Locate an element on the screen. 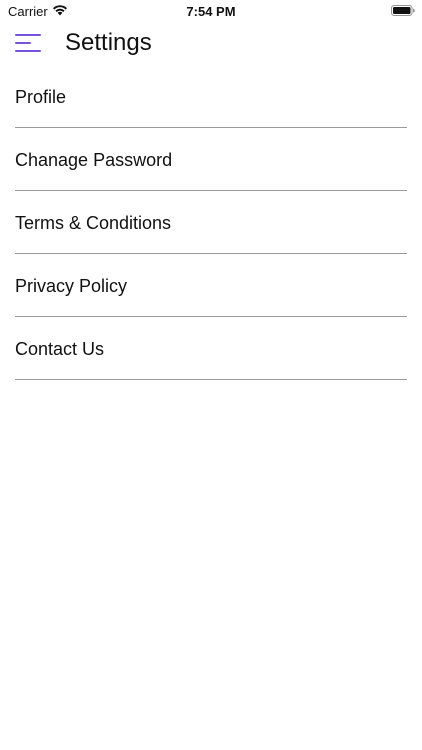  settings-item-privacy-policy: Privacy Policy is located at coordinates (211, 285).